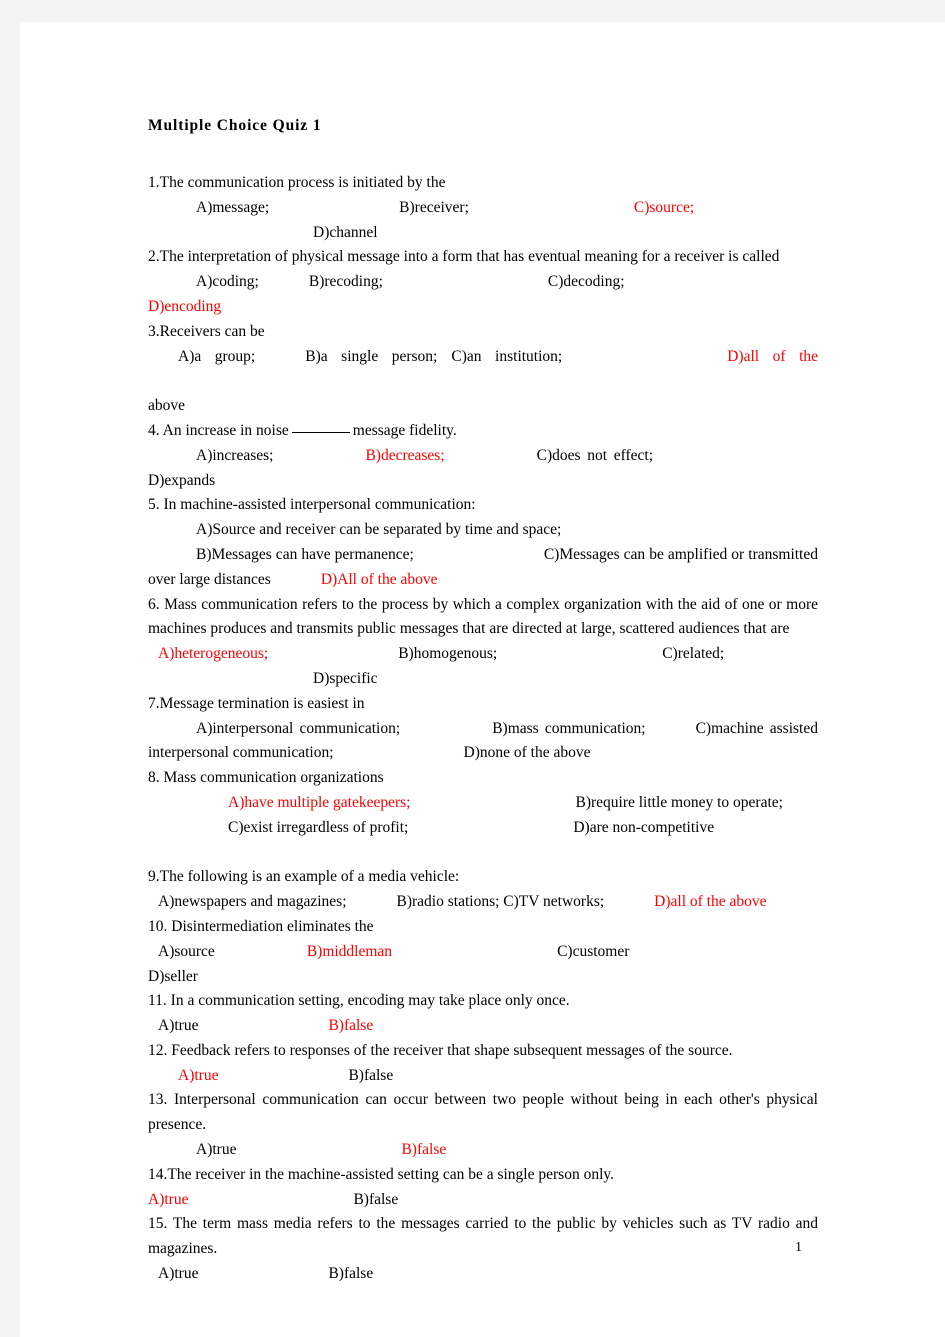 The width and height of the screenshot is (945, 1337). I want to click on option-d: D)channel, so click(345, 232).